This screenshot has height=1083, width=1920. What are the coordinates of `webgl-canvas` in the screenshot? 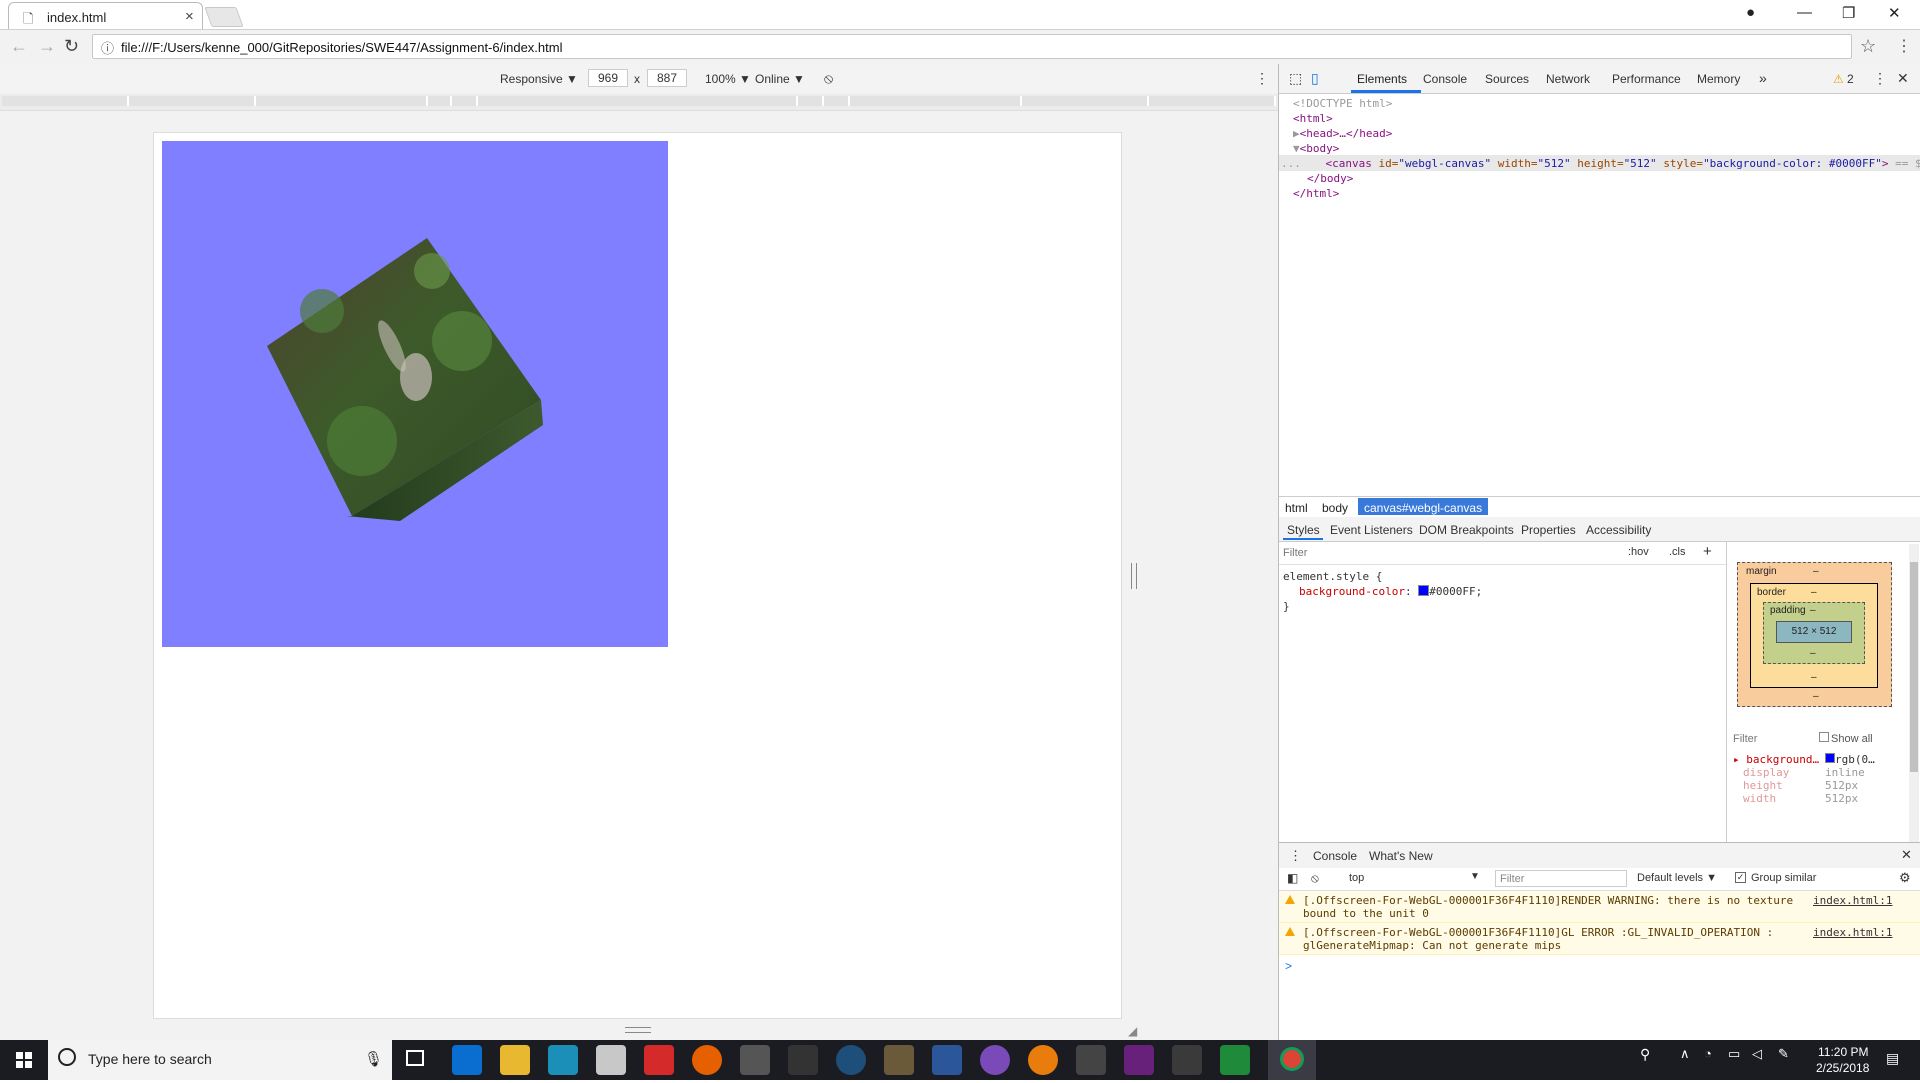 It's located at (415, 394).